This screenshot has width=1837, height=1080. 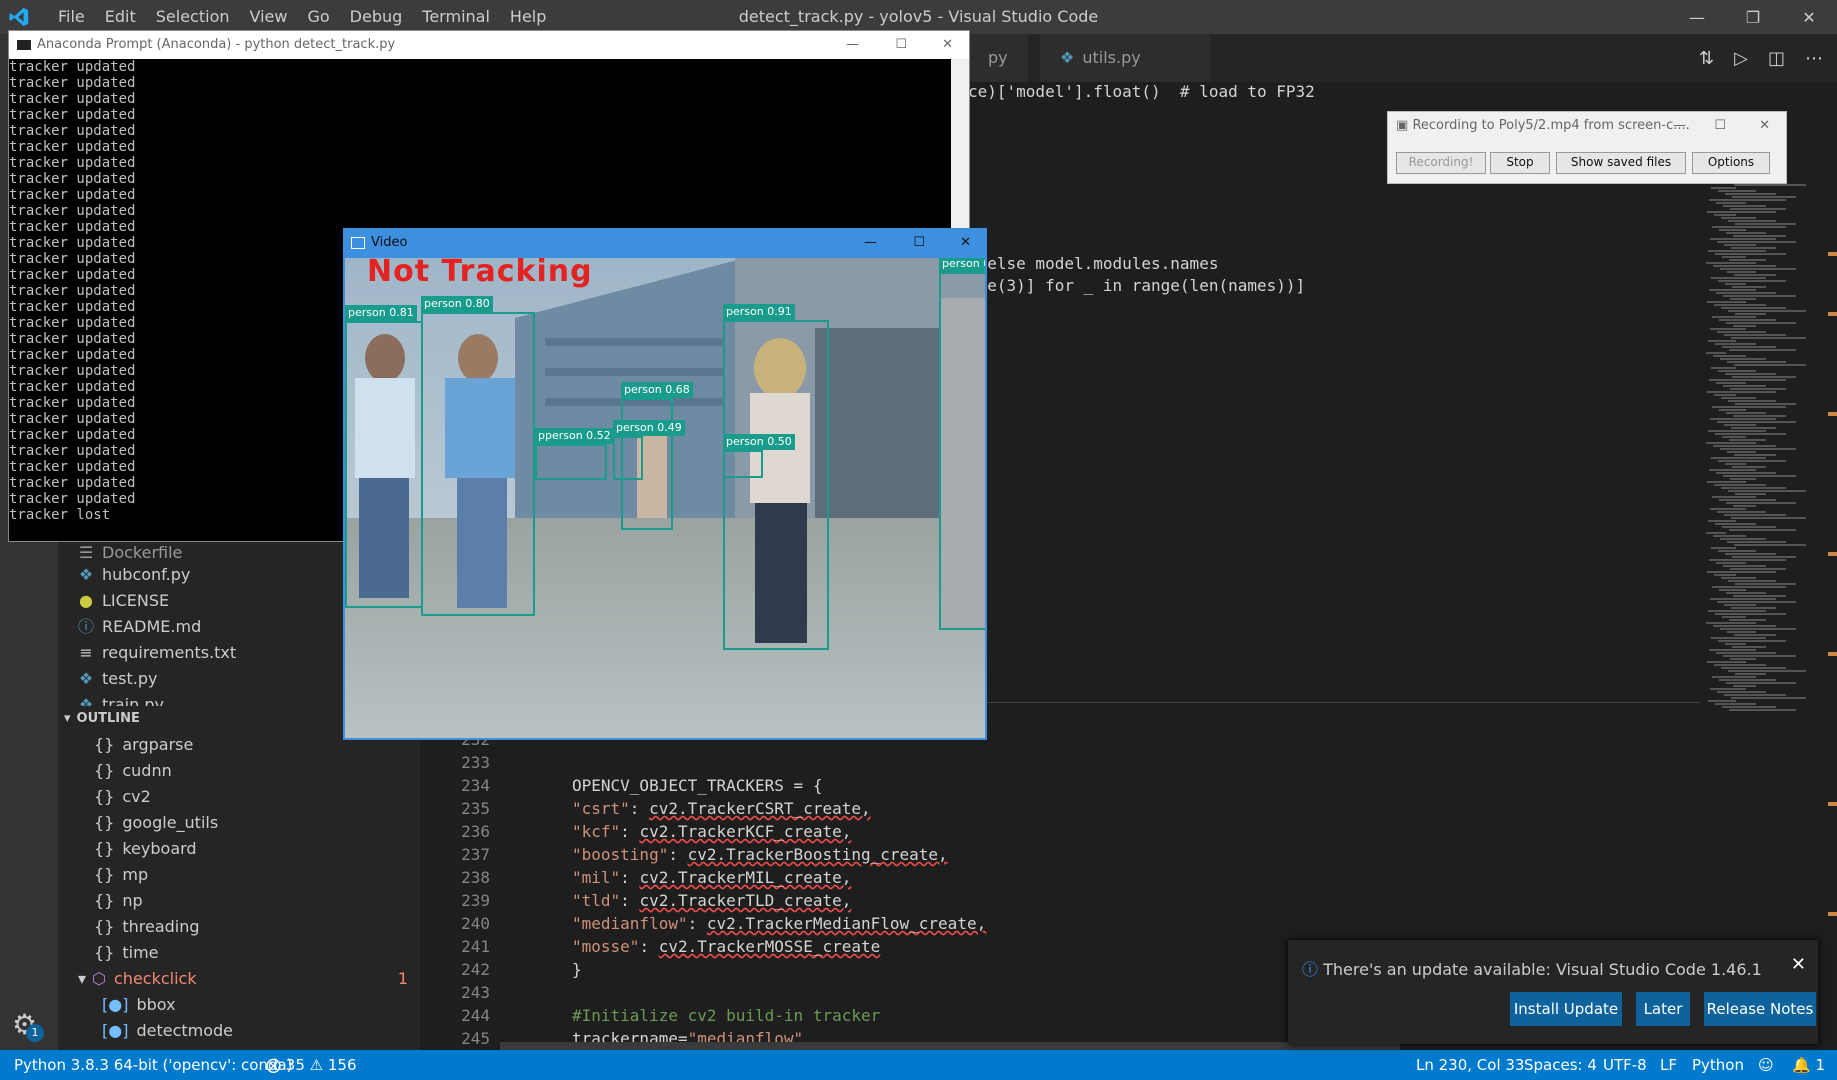 What do you see at coordinates (456, 17) in the screenshot?
I see `menu-terminal: Terminal` at bounding box center [456, 17].